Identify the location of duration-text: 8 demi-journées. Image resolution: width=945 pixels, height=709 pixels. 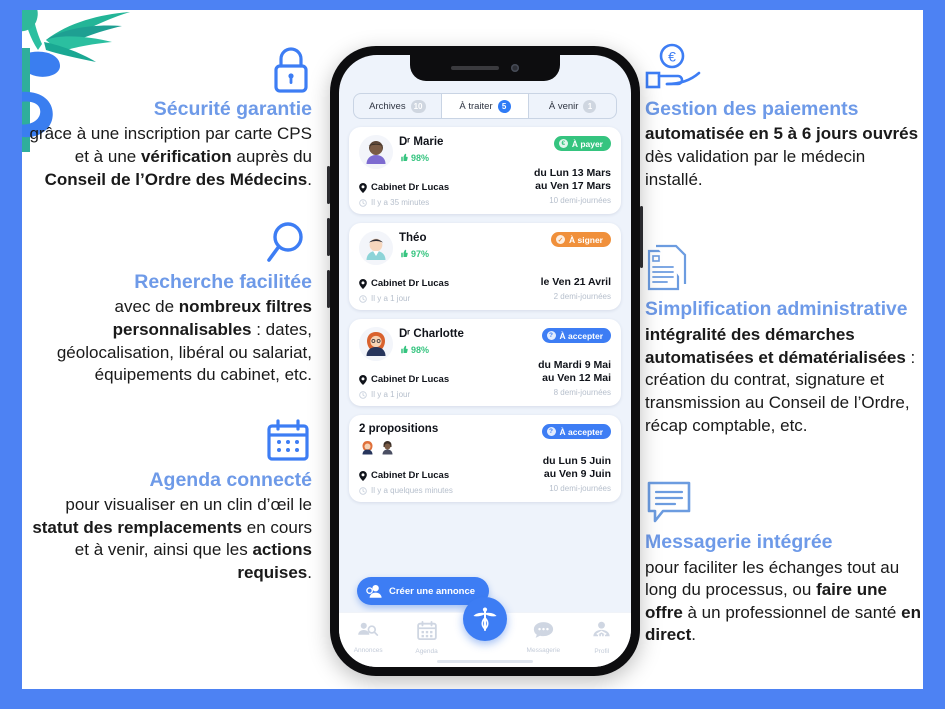
(582, 392).